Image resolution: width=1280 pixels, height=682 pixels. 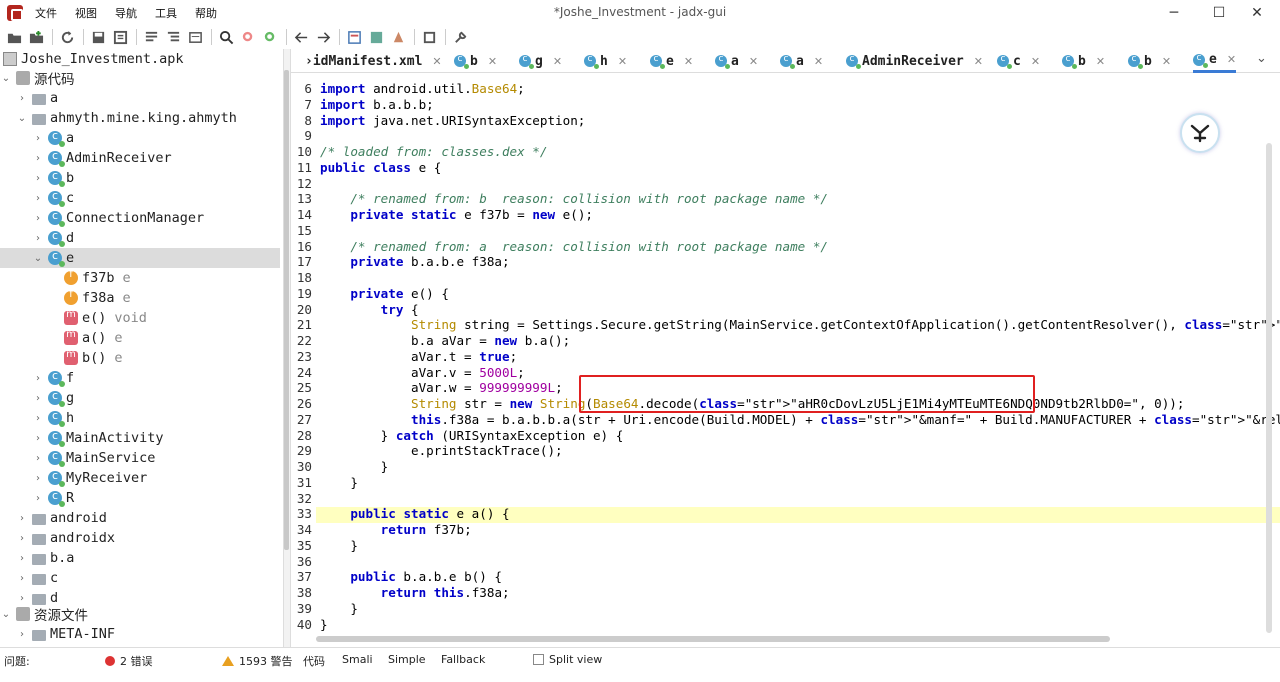 I want to click on tree-item: e() void, so click(x=140, y=318).